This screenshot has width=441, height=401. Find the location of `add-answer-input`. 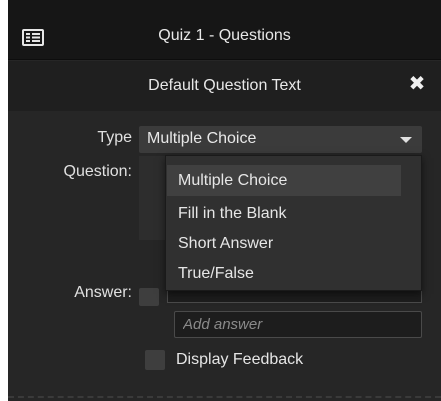

add-answer-input is located at coordinates (298, 324).